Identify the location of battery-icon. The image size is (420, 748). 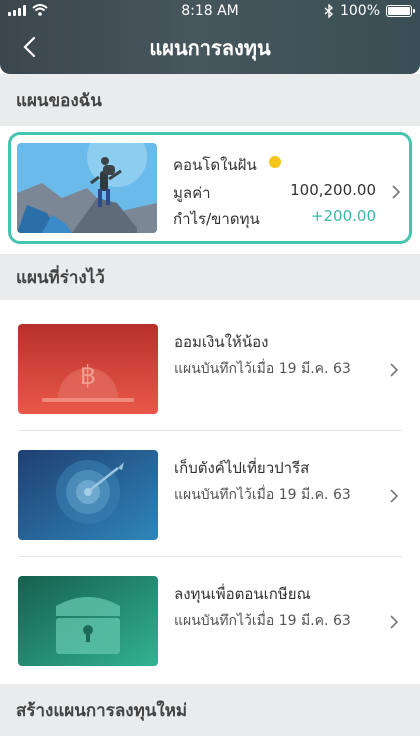
(400, 11).